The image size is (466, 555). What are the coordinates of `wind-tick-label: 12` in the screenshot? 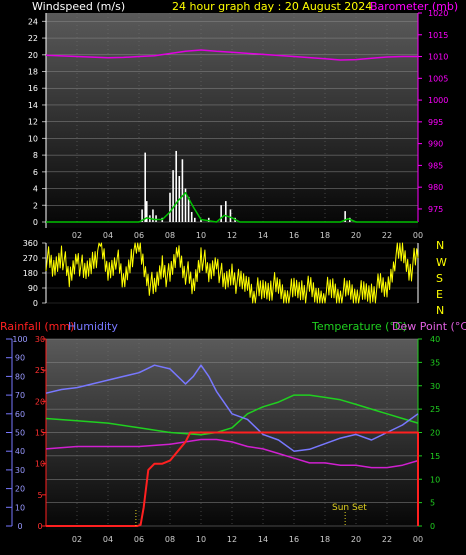 It's located at (33, 122).